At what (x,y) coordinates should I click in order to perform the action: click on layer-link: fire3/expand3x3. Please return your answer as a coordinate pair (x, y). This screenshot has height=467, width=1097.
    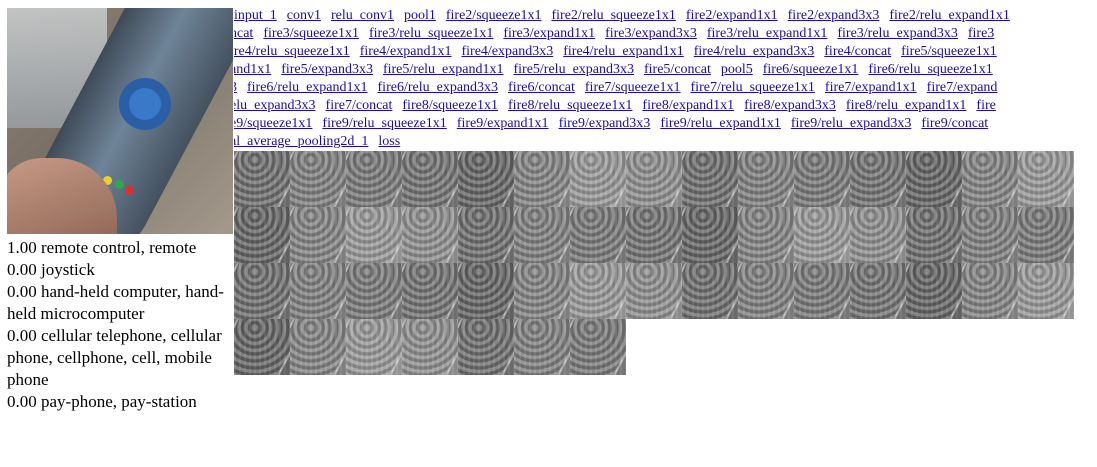
    Looking at the image, I should click on (651, 33).